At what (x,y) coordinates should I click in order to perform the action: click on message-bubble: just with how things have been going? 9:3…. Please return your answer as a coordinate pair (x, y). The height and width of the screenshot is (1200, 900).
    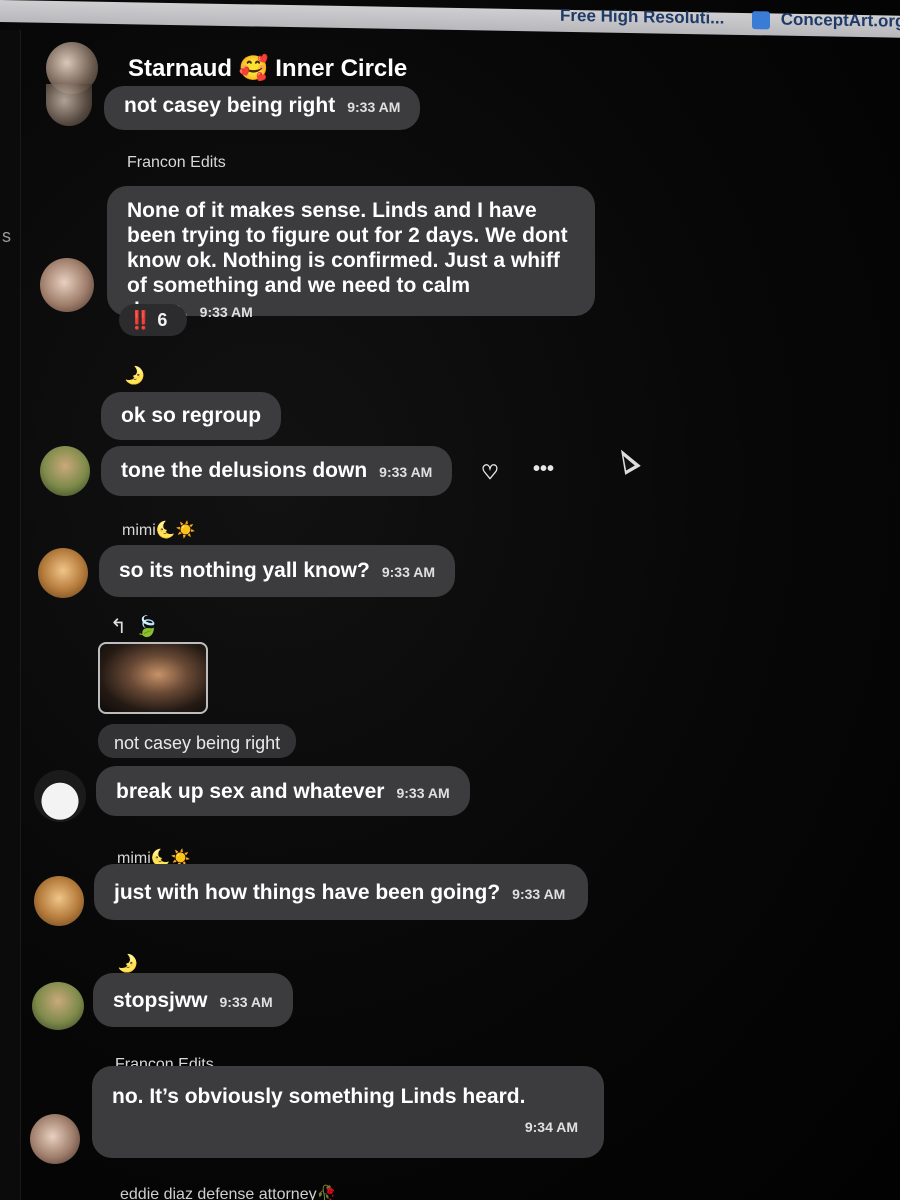
    Looking at the image, I should click on (341, 892).